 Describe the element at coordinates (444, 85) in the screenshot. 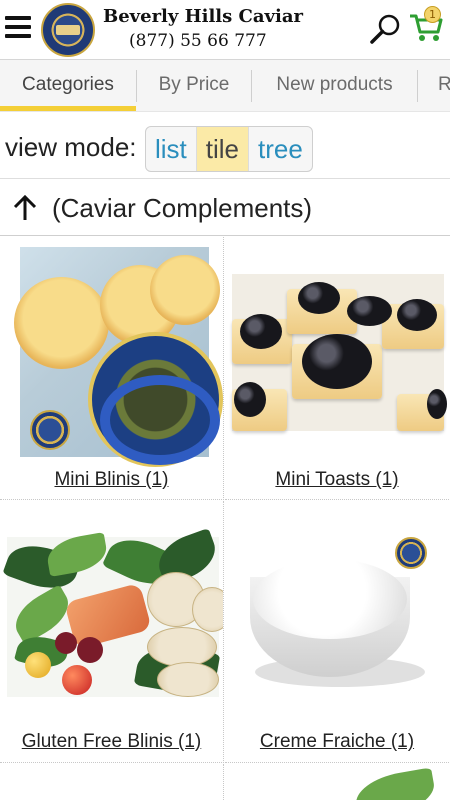

I see `tab-partial: R` at that location.